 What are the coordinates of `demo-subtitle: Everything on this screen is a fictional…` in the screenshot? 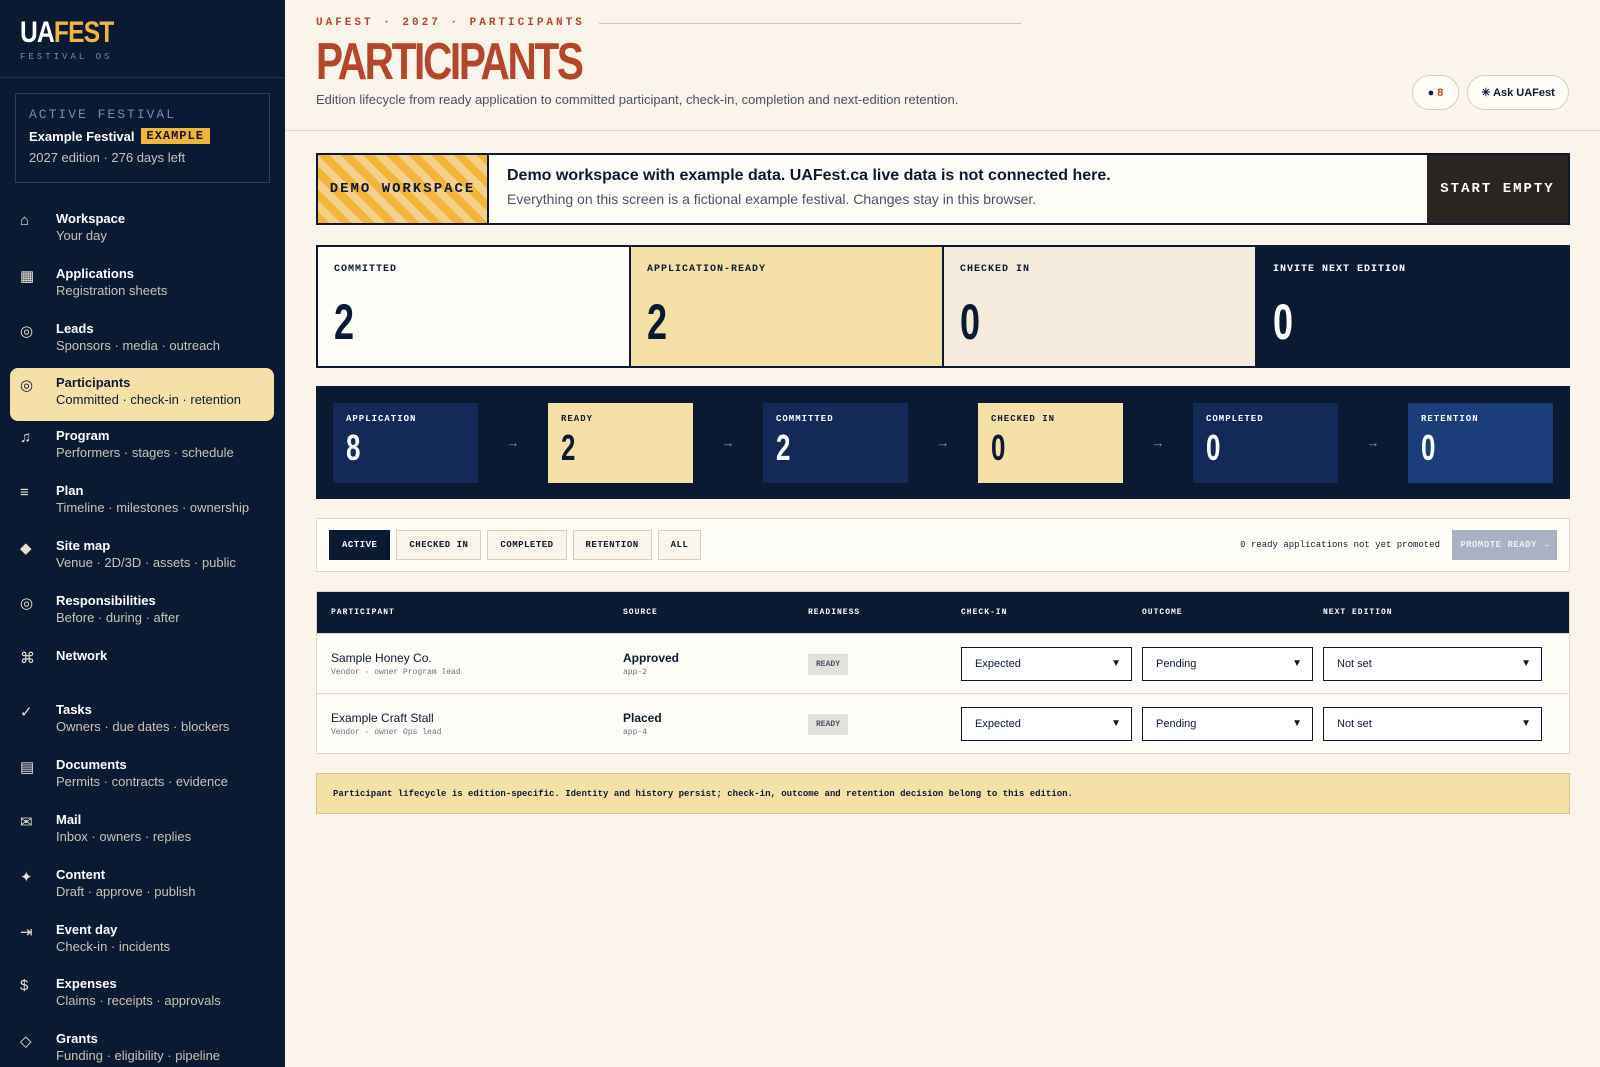 It's located at (772, 199).